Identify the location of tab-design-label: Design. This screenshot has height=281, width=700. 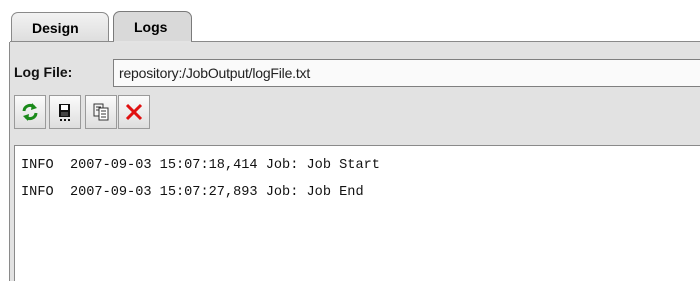
(55, 28).